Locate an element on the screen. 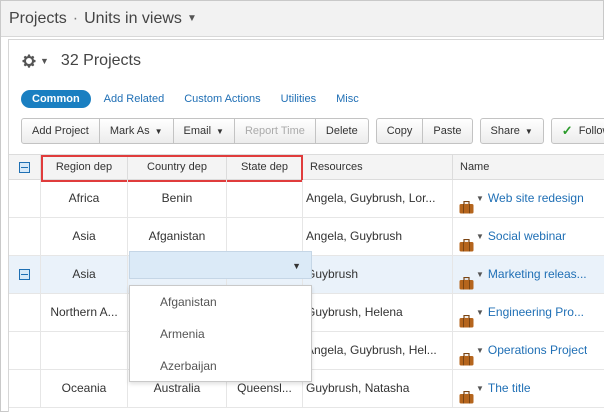 The image size is (604, 412). copy-label: Copy is located at coordinates (399, 131).